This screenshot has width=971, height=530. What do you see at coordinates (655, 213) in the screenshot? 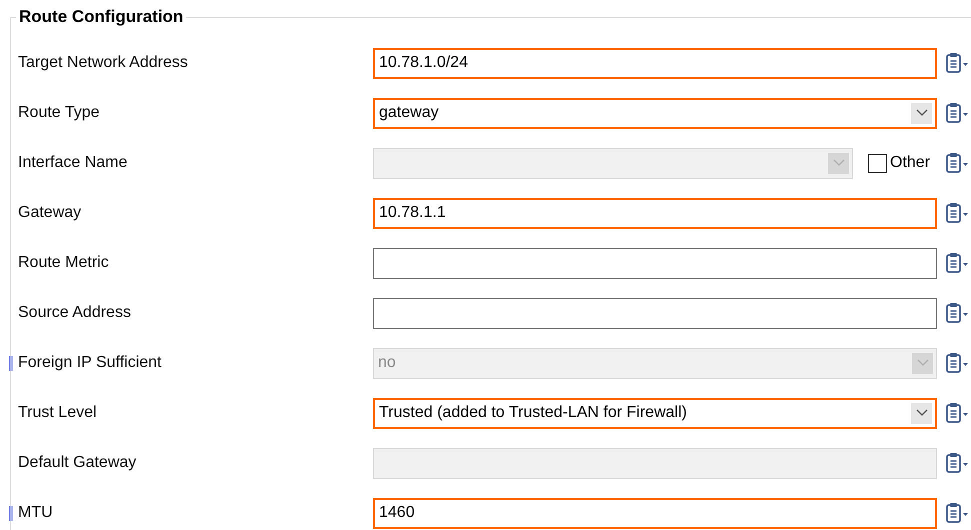
I see `input-field: 10.78.1.1` at bounding box center [655, 213].